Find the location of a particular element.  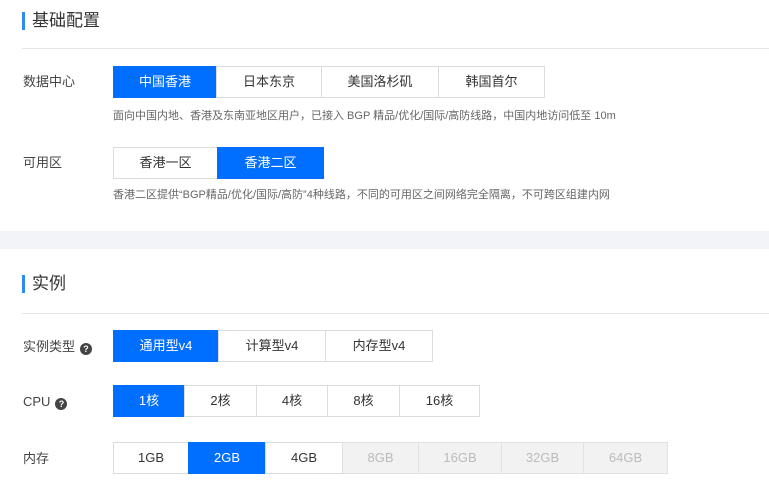

datacenter-option-hongkong: 中国香港 is located at coordinates (165, 82).